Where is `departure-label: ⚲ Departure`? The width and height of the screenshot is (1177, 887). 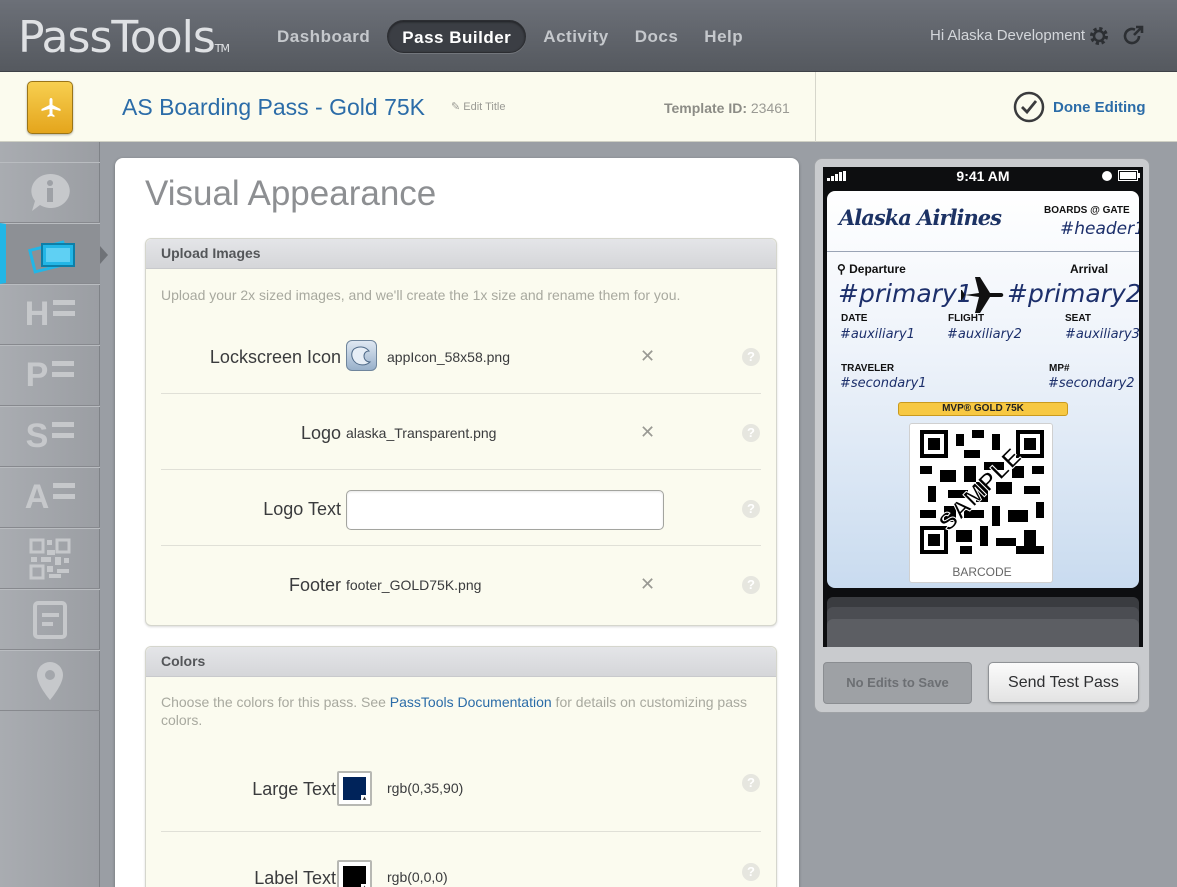 departure-label: ⚲ Departure is located at coordinates (871, 269).